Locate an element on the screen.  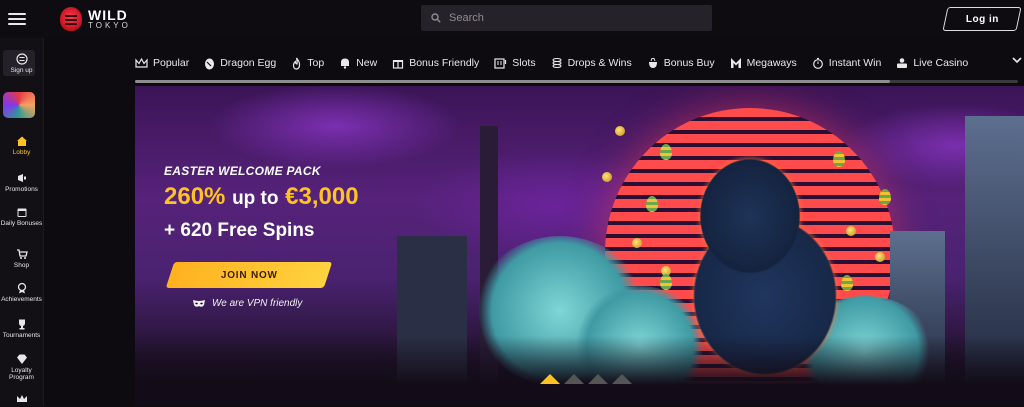
home-icon is located at coordinates (21, 141).